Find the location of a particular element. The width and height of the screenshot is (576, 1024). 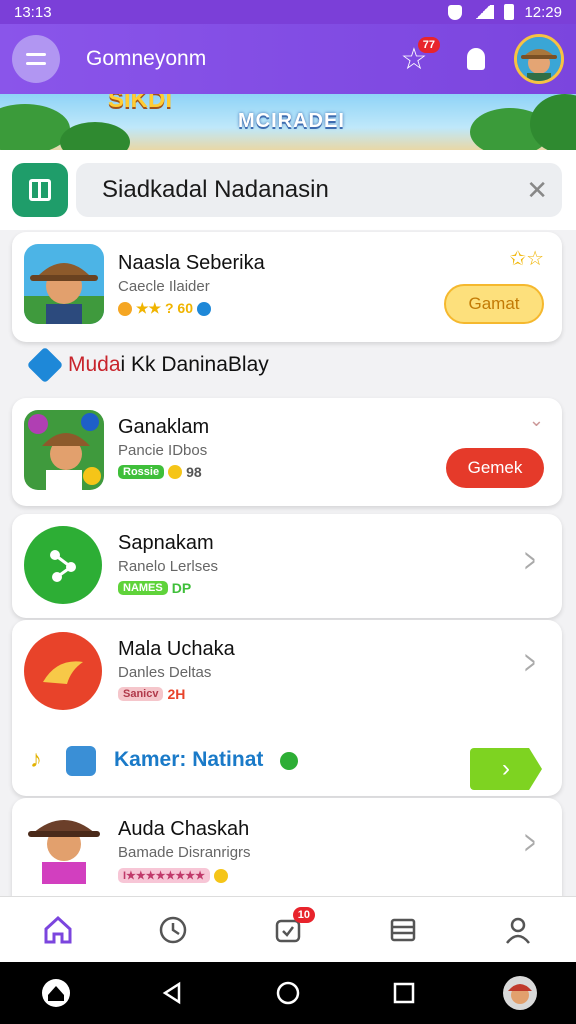

card-meta: Sanicv 2H is located at coordinates (151, 694).